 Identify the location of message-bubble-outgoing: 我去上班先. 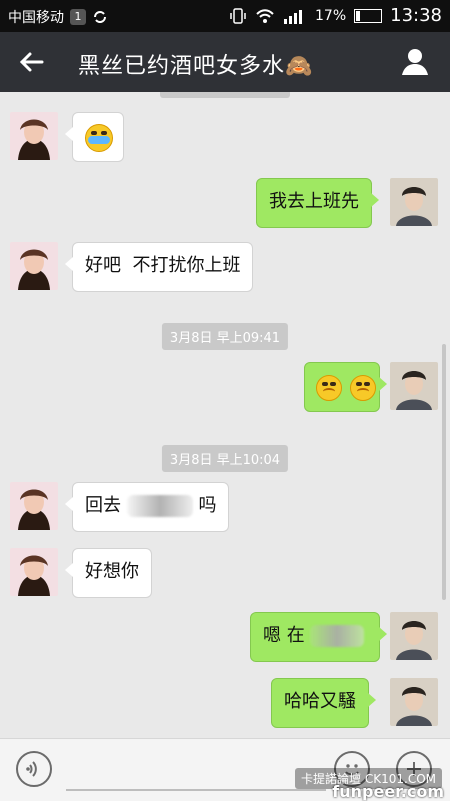
(317, 203).